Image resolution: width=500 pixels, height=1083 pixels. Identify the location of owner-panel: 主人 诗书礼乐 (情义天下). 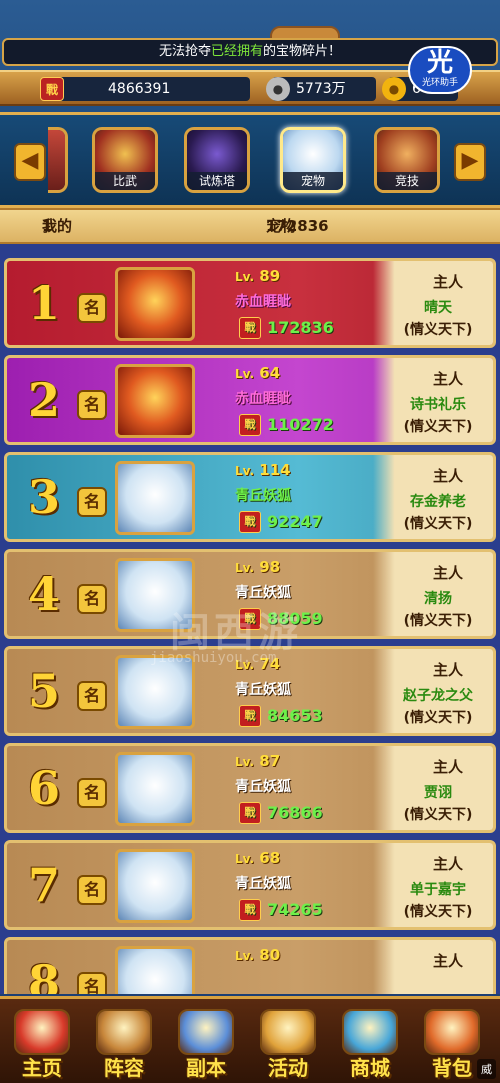
(433, 400).